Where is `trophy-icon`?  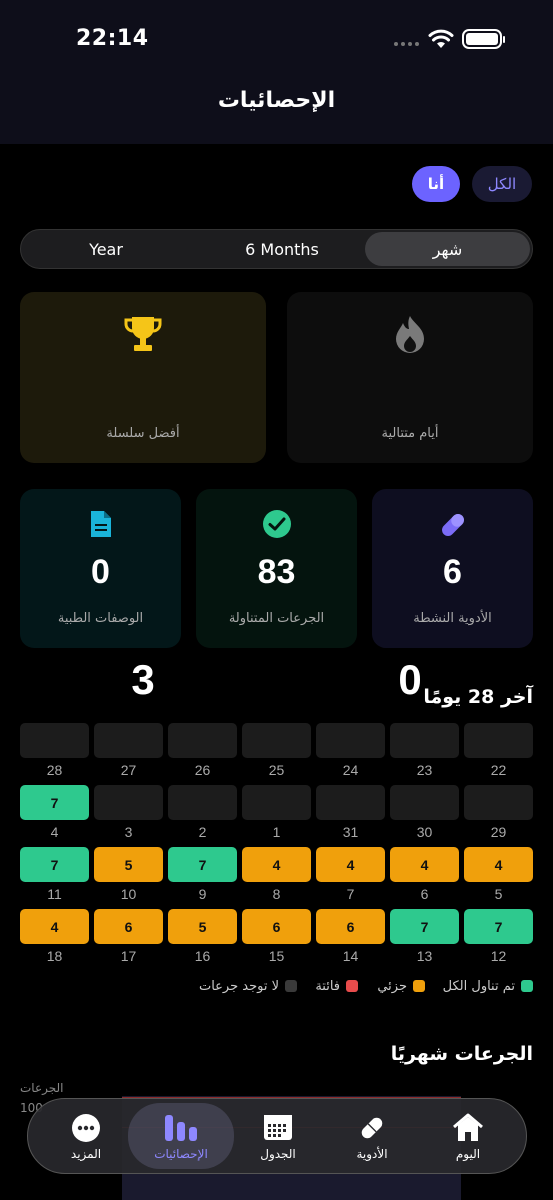 trophy-icon is located at coordinates (143, 336).